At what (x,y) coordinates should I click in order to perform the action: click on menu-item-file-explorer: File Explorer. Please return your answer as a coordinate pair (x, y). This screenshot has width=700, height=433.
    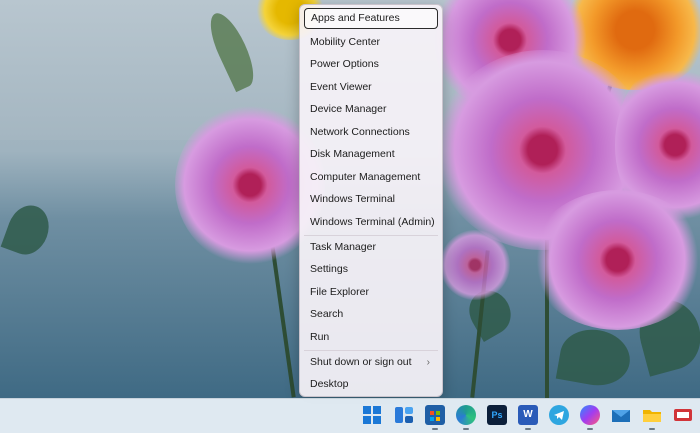
    Looking at the image, I should click on (371, 292).